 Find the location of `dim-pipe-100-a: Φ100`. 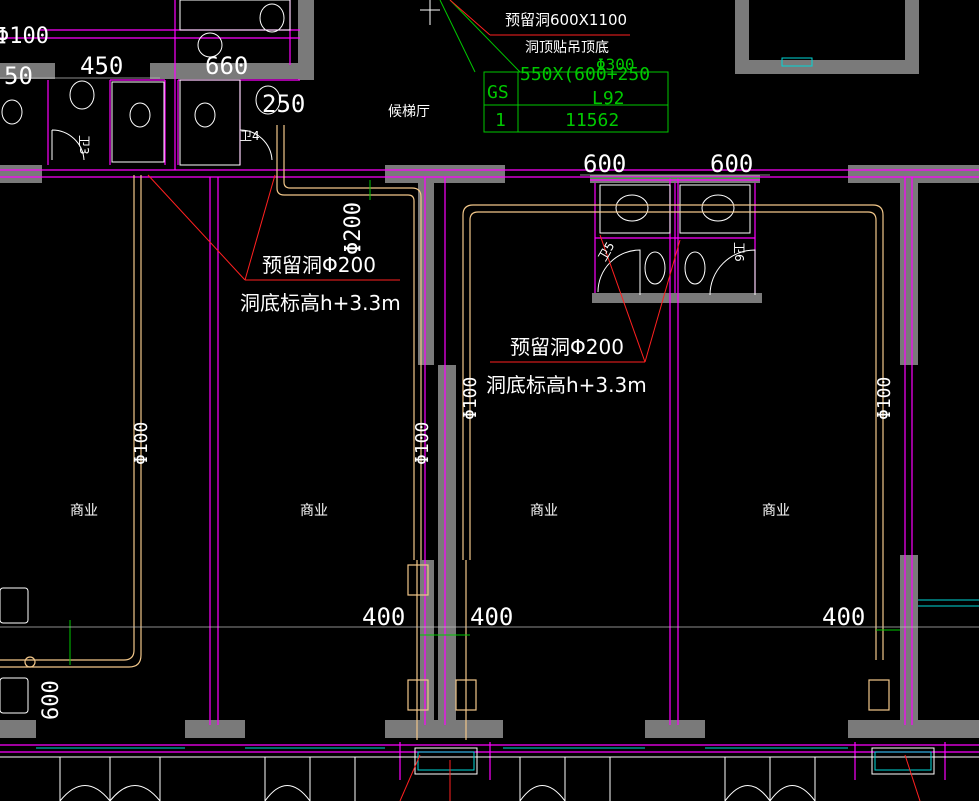

dim-pipe-100-a: Φ100 is located at coordinates (141, 443).